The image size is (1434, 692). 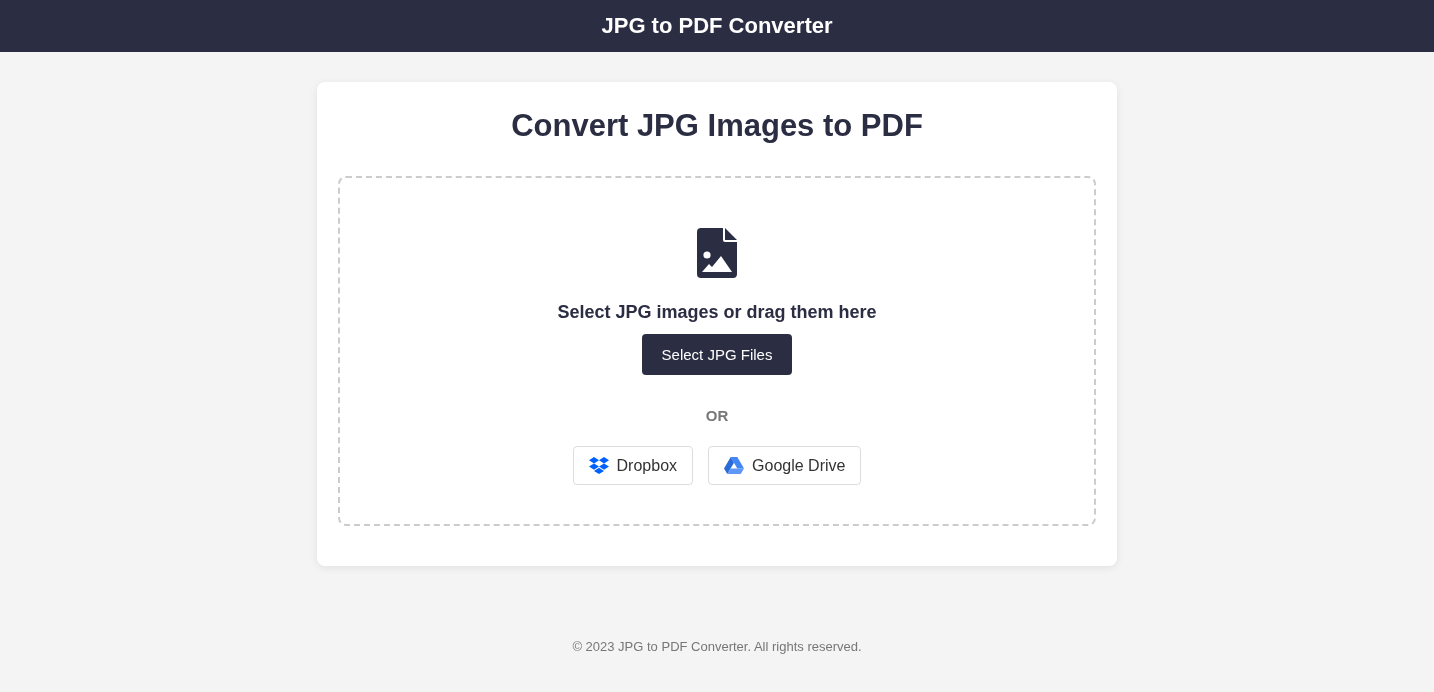 What do you see at coordinates (717, 416) in the screenshot?
I see `or-separator: OR` at bounding box center [717, 416].